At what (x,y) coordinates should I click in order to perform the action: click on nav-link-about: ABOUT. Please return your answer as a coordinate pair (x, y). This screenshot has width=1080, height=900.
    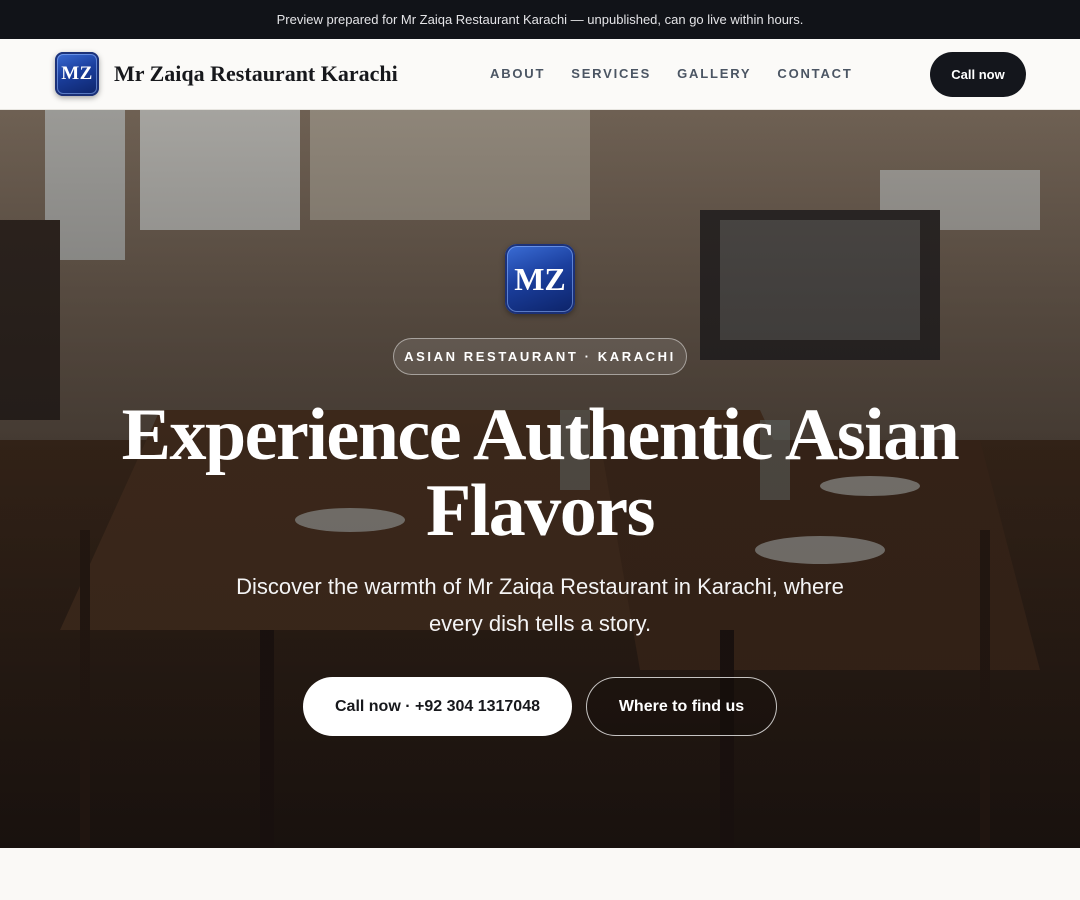
    Looking at the image, I should click on (517, 73).